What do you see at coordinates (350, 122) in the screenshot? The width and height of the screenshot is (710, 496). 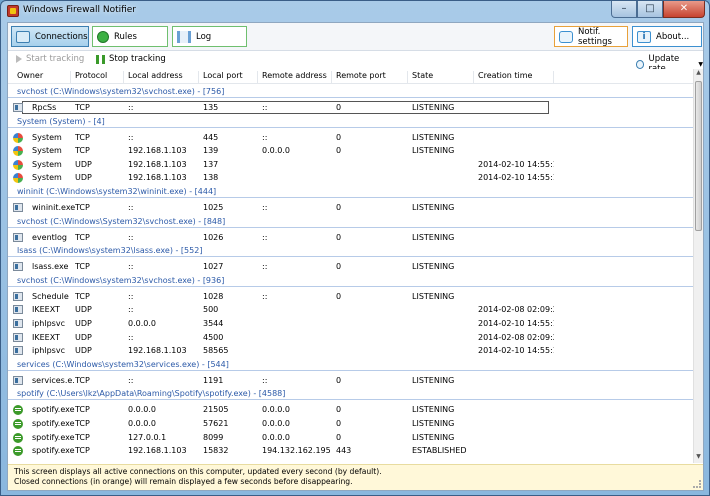 I see `group-header: System (System) - [4]` at bounding box center [350, 122].